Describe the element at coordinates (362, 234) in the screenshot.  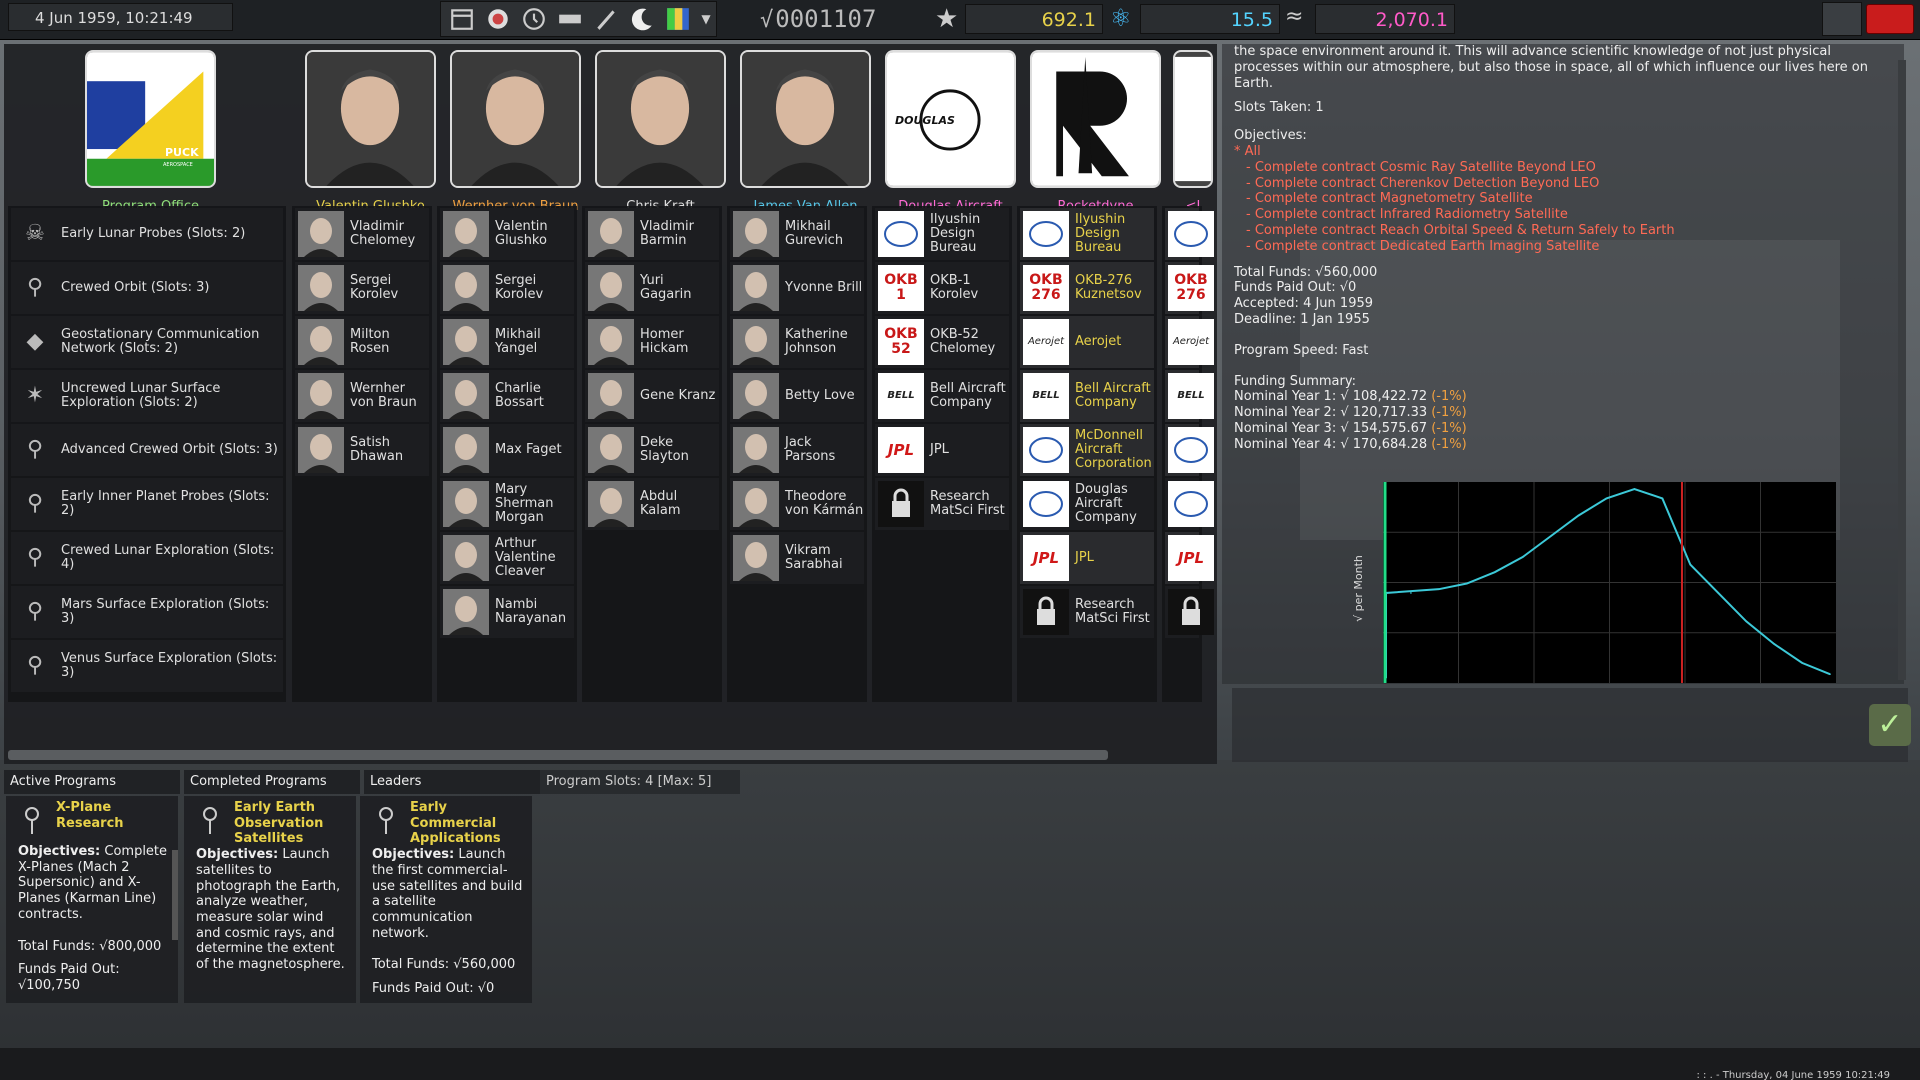
I see `admin-item: Vladimir Chelomey` at that location.